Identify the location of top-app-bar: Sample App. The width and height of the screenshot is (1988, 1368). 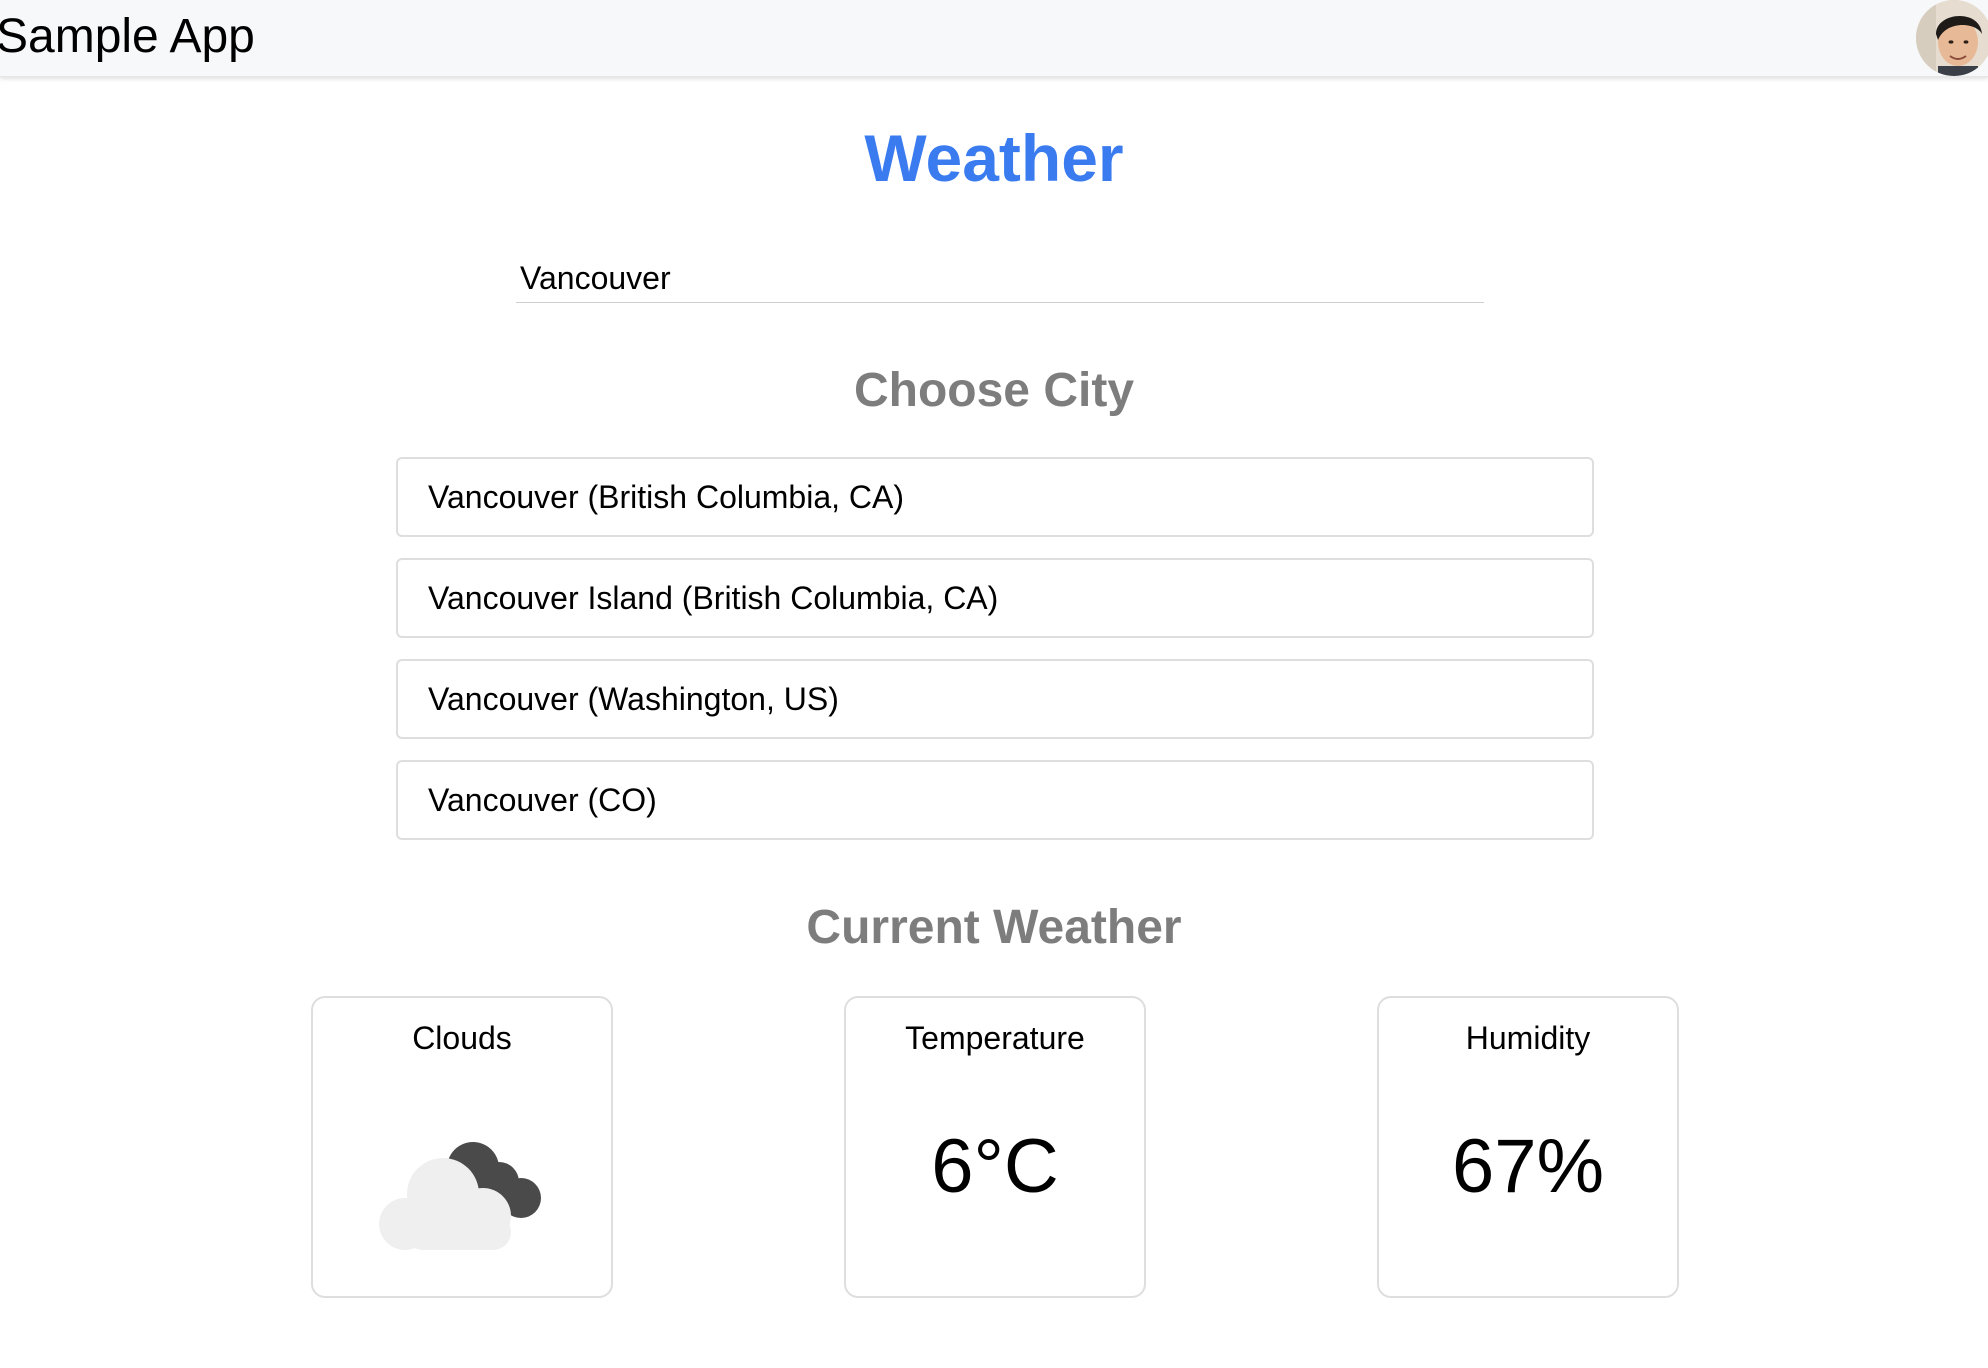
(994, 38).